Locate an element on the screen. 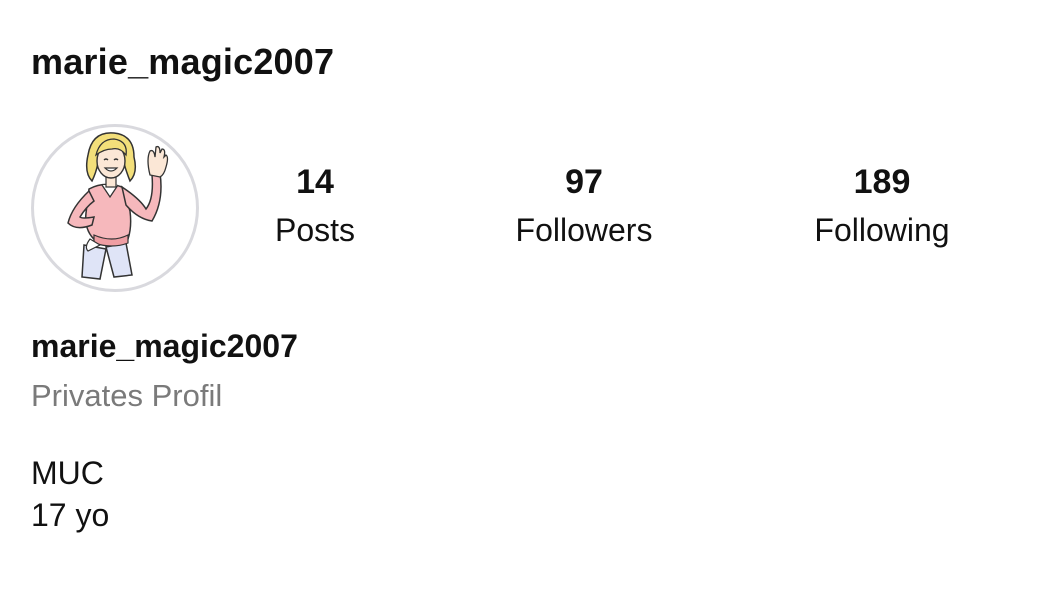 This screenshot has width=1056, height=594. profile-name: marie_magic2007 is located at coordinates (164, 346).